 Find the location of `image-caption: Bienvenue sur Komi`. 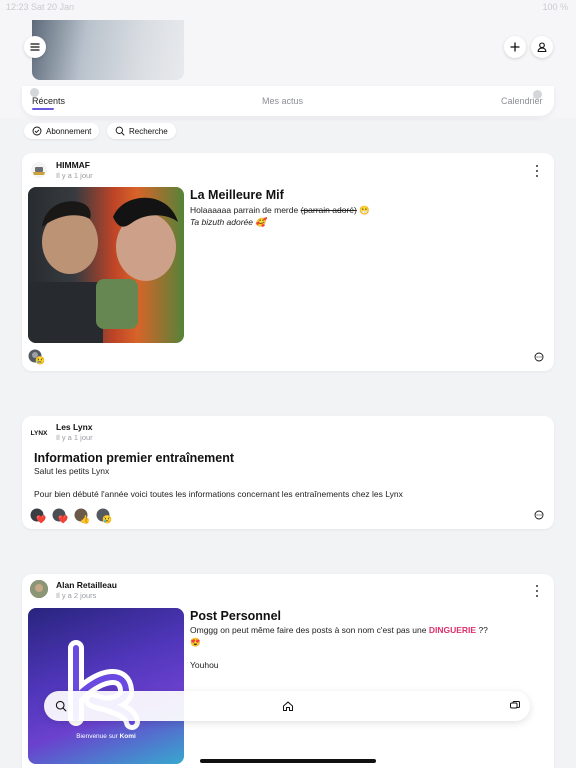

image-caption: Bienvenue sur Komi is located at coordinates (106, 736).